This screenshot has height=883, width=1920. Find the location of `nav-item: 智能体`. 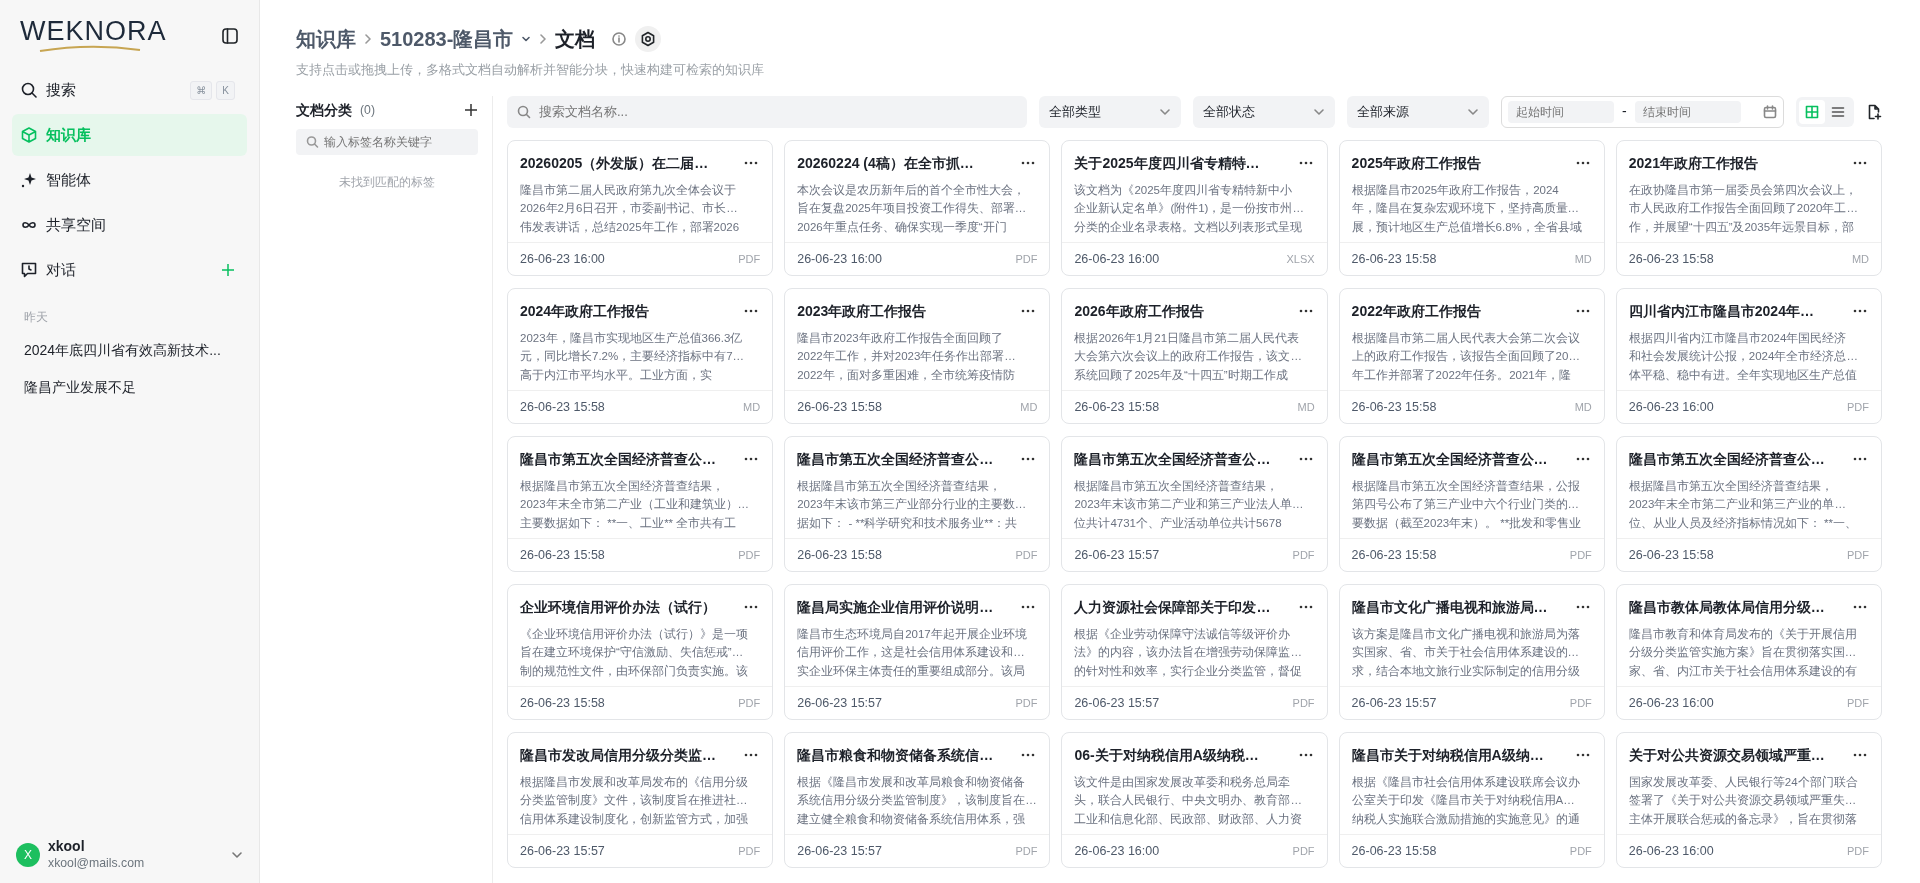

nav-item: 智能体 is located at coordinates (129, 180).